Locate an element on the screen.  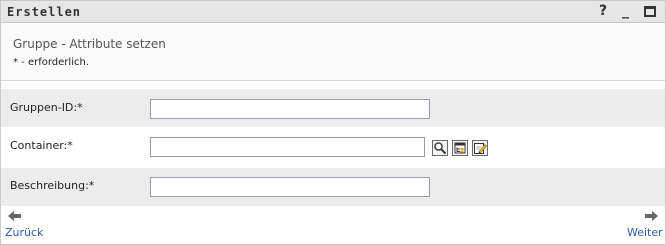
description-label: Beschreibung:* is located at coordinates (52, 185).